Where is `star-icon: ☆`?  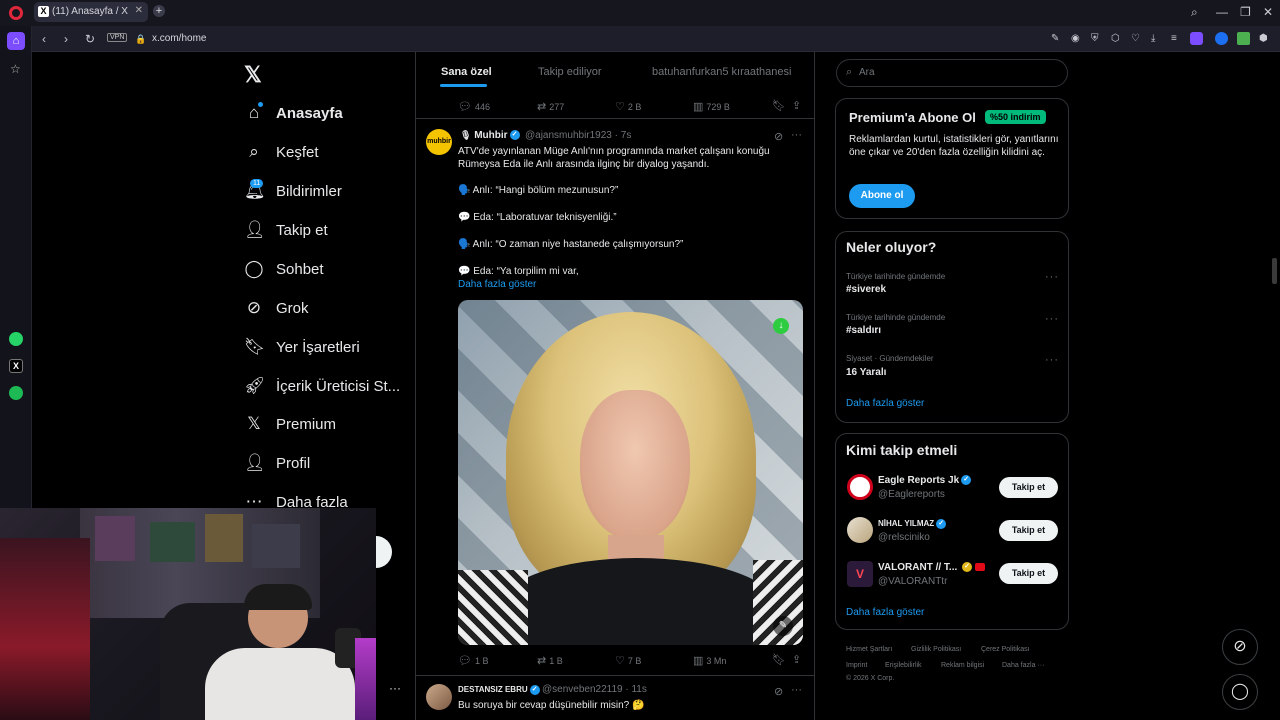
star-icon: ☆ is located at coordinates (15, 69).